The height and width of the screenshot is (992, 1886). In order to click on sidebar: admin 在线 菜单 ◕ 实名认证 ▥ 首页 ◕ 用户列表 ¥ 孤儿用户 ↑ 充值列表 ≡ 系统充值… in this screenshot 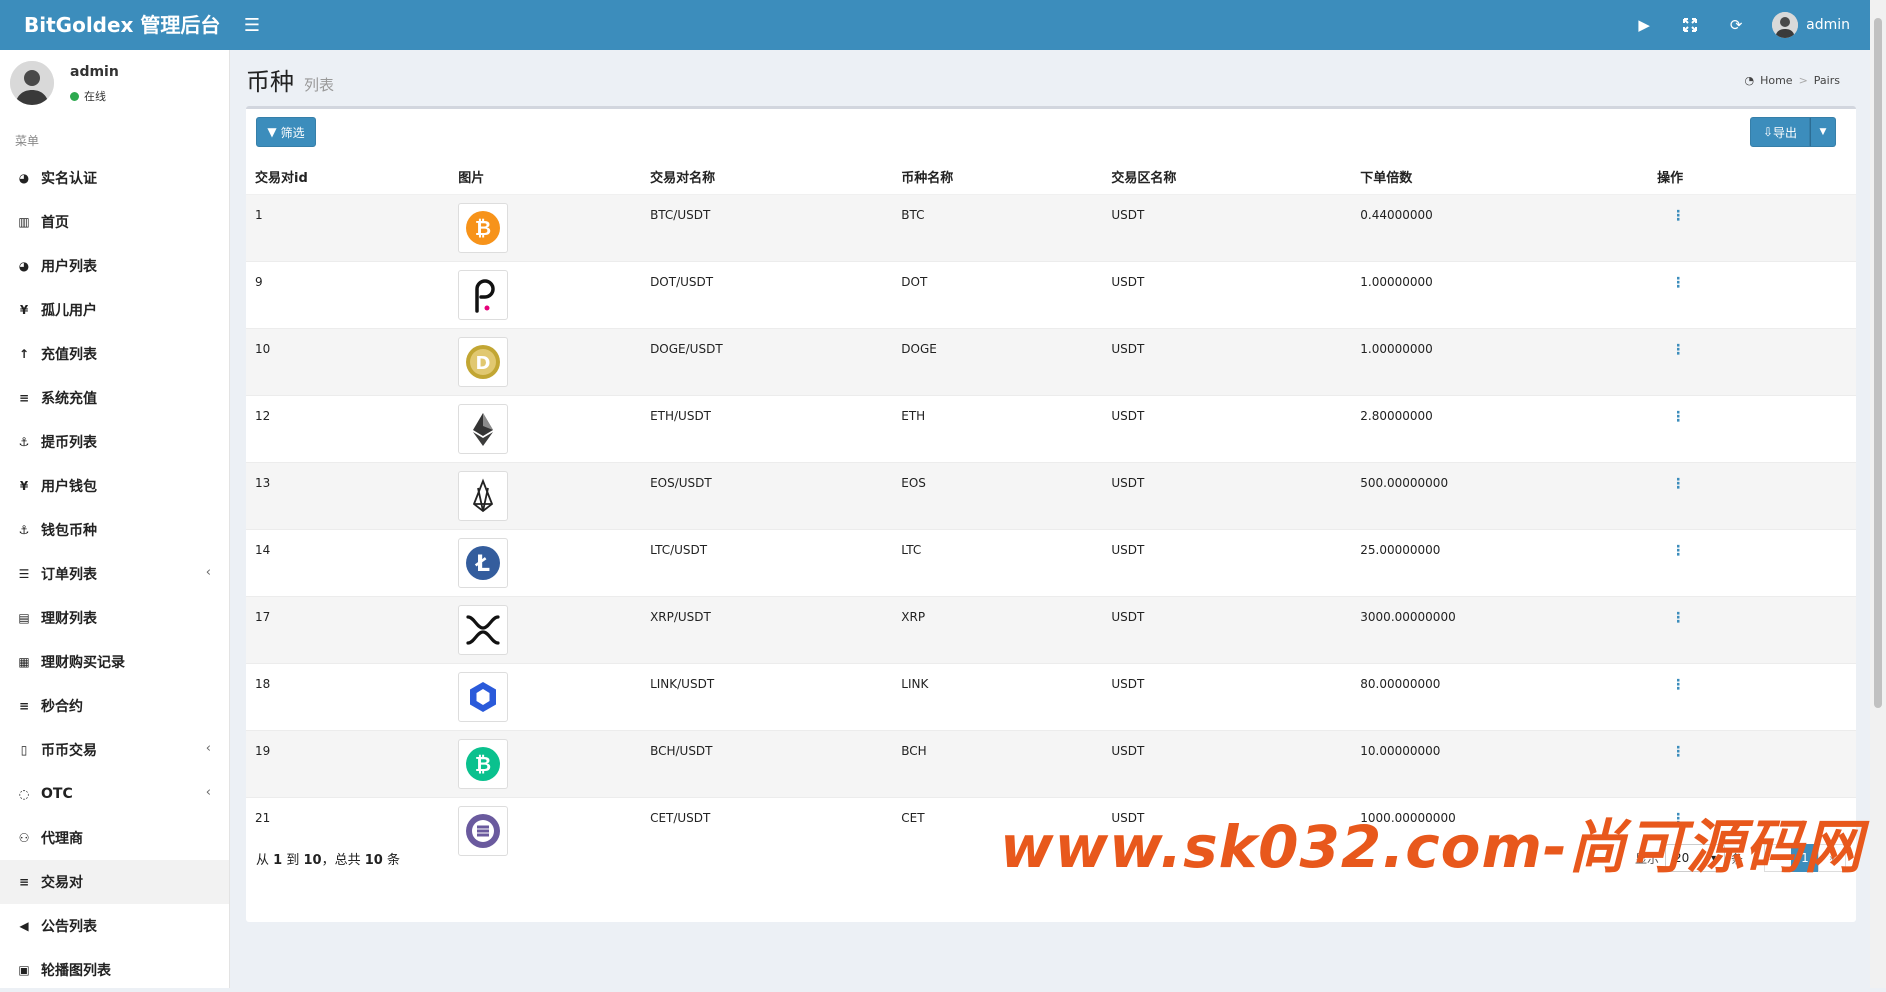, I will do `click(115, 519)`.